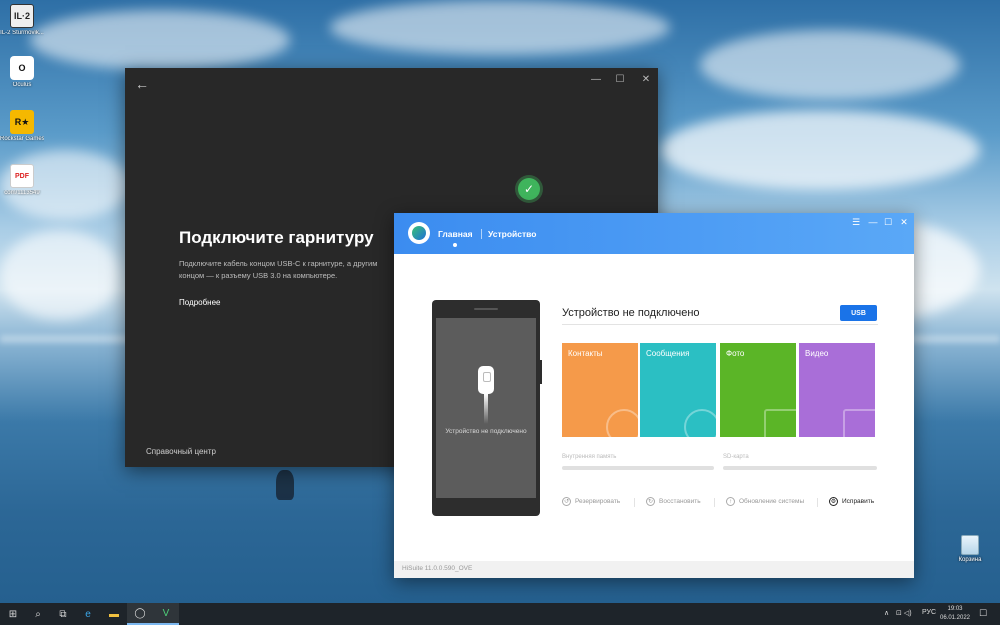 This screenshot has width=1000, height=625. I want to click on contacts-icon, so click(622, 423).